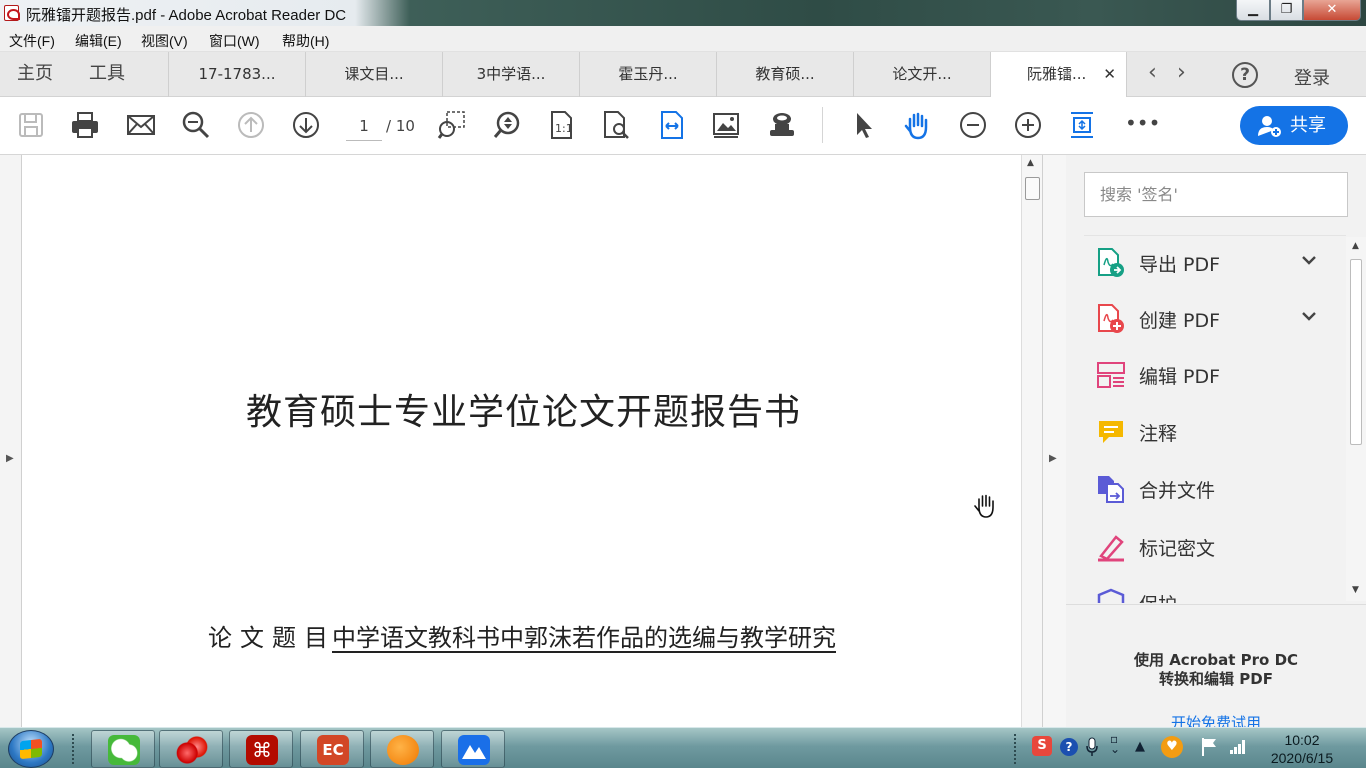 The image size is (1366, 768). I want to click on help-icon: ?, so click(1245, 75).